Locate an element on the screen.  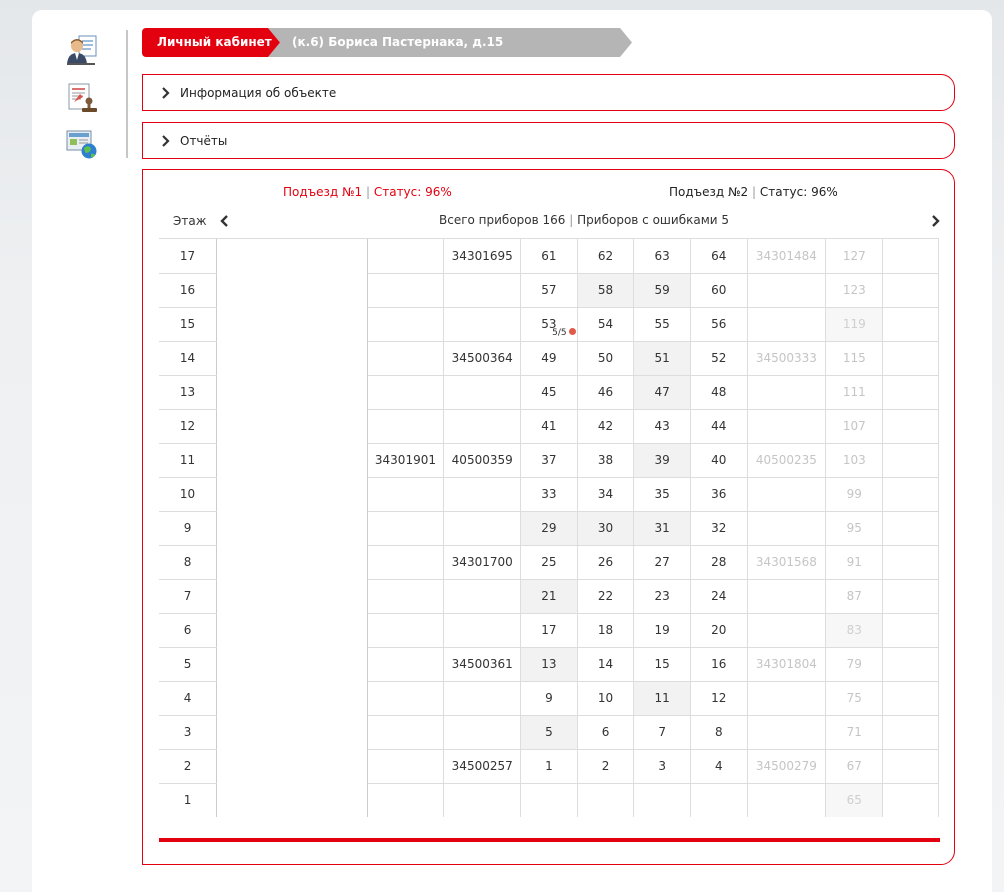
entrance-2-meter-cell: 34301484 is located at coordinates (787, 256).